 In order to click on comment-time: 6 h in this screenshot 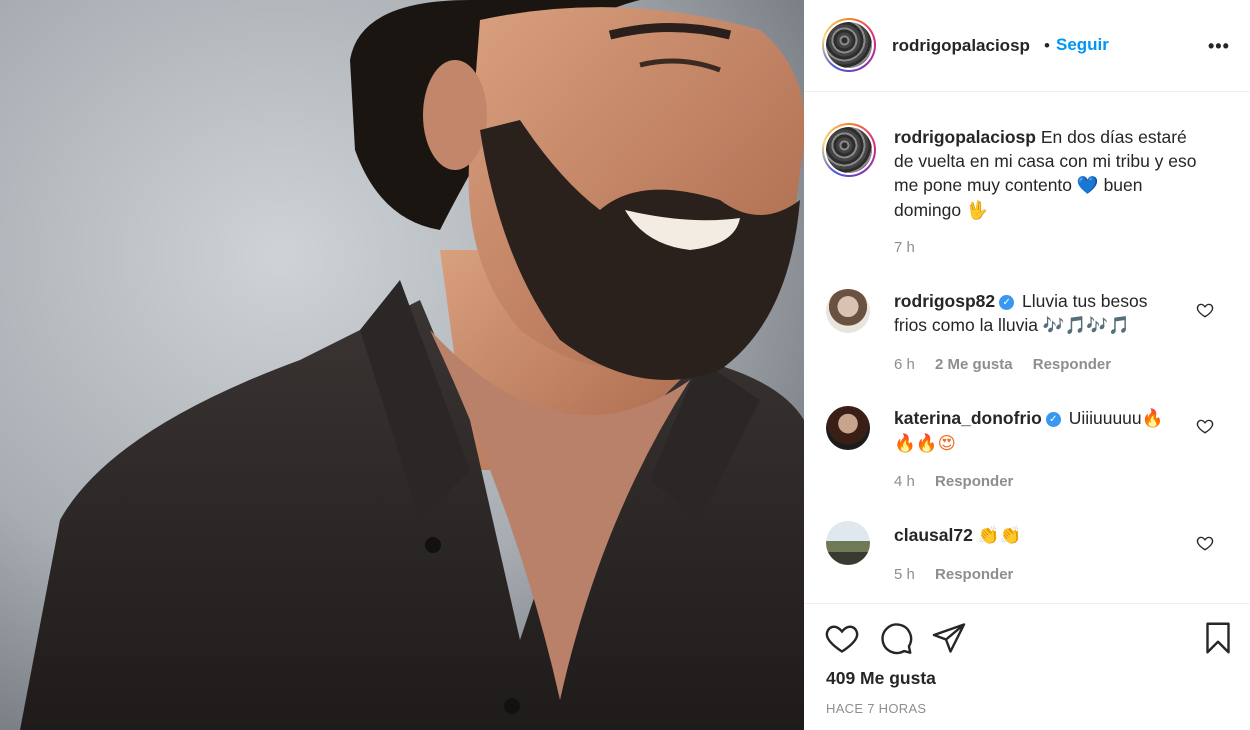, I will do `click(904, 364)`.